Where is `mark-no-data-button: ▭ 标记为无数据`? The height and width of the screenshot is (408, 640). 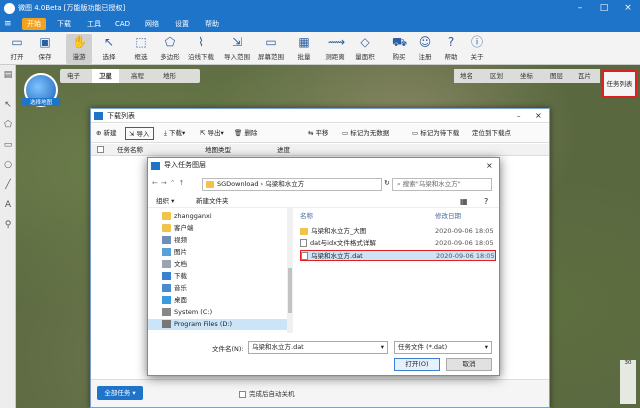
mark-no-data-button: ▭ 标记为无数据 is located at coordinates (365, 133).